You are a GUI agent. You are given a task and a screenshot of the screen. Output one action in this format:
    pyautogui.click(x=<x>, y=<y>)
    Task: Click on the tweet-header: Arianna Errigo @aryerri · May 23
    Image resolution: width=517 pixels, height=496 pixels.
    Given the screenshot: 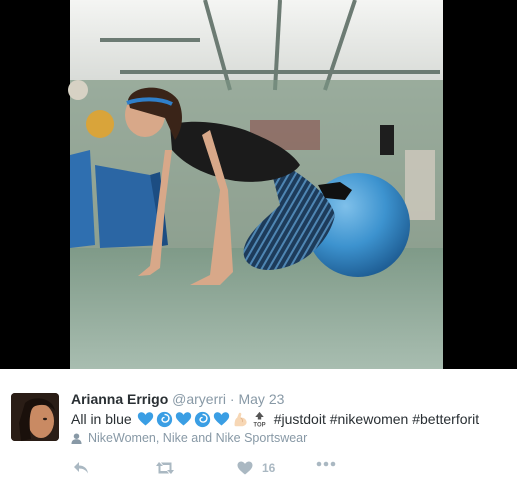 What is the action you would take?
    pyautogui.click(x=177, y=399)
    